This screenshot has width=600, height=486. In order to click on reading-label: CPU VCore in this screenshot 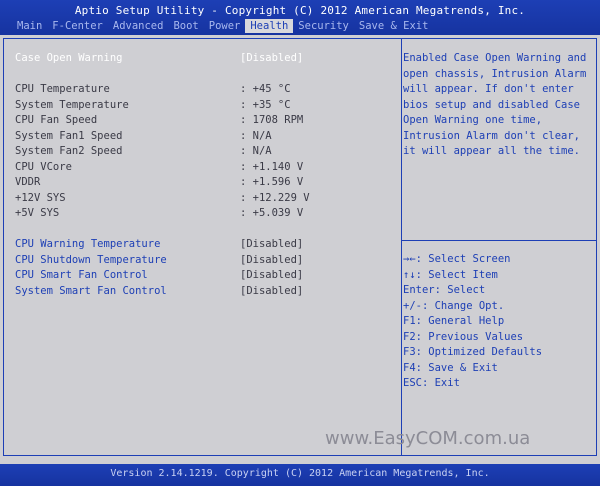, I will do `click(43, 166)`.